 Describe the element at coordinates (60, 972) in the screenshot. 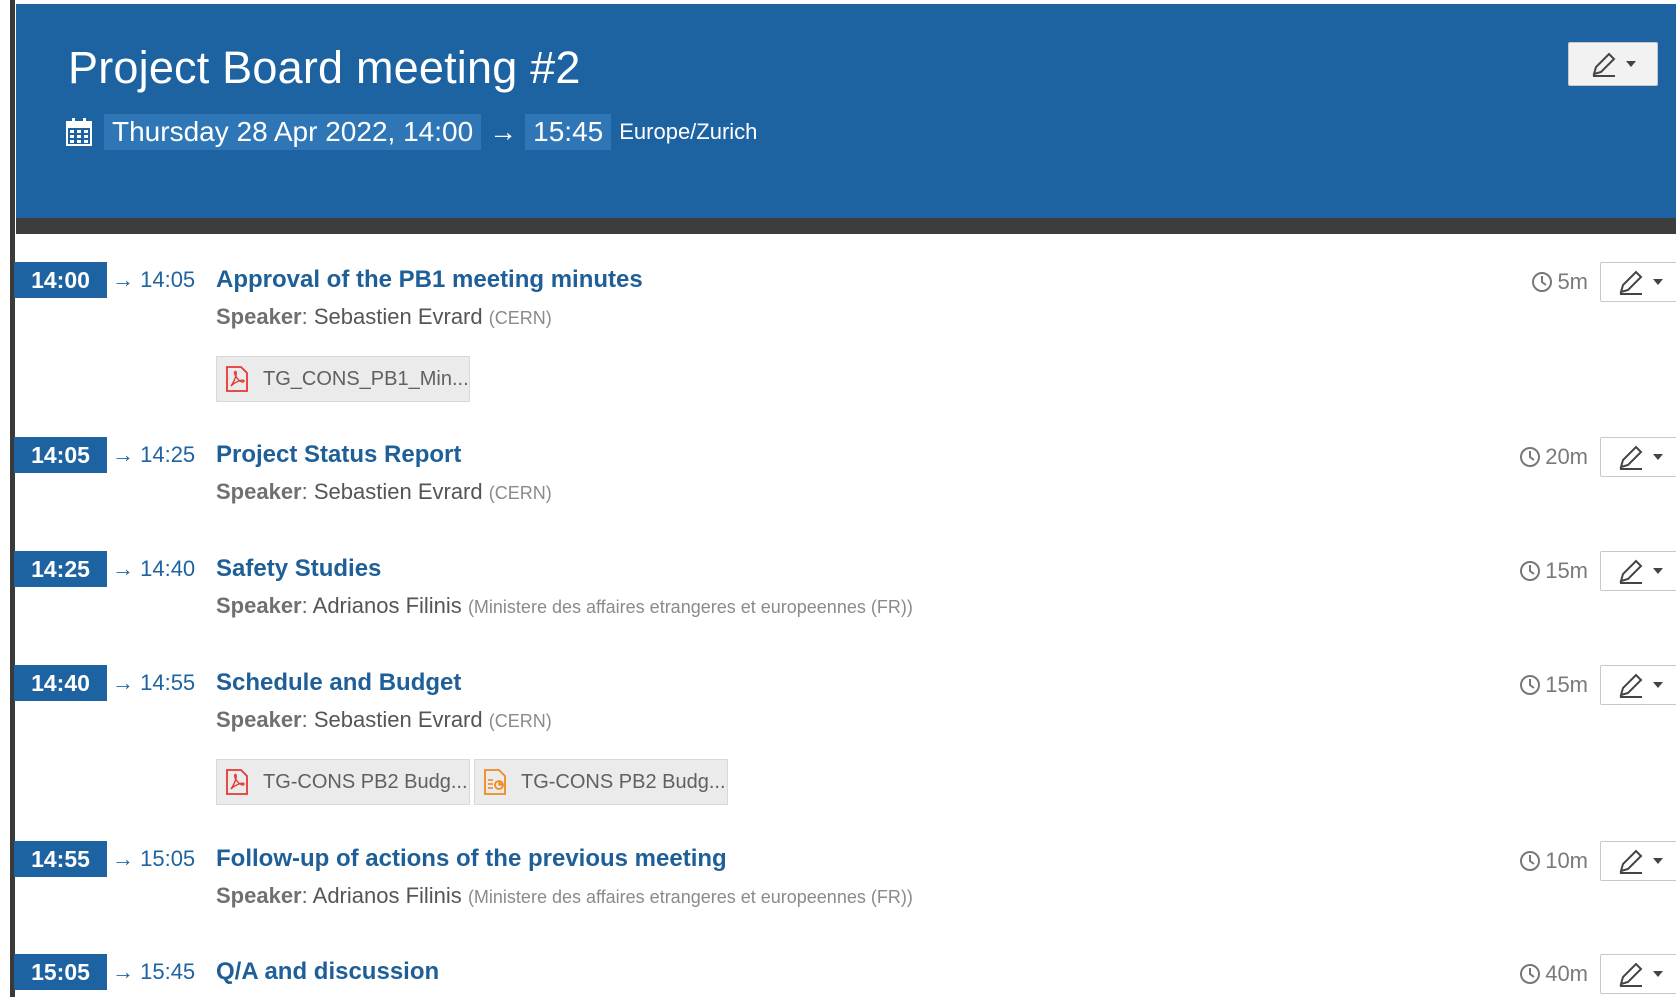

I see `entry-start-time: 15:05` at that location.